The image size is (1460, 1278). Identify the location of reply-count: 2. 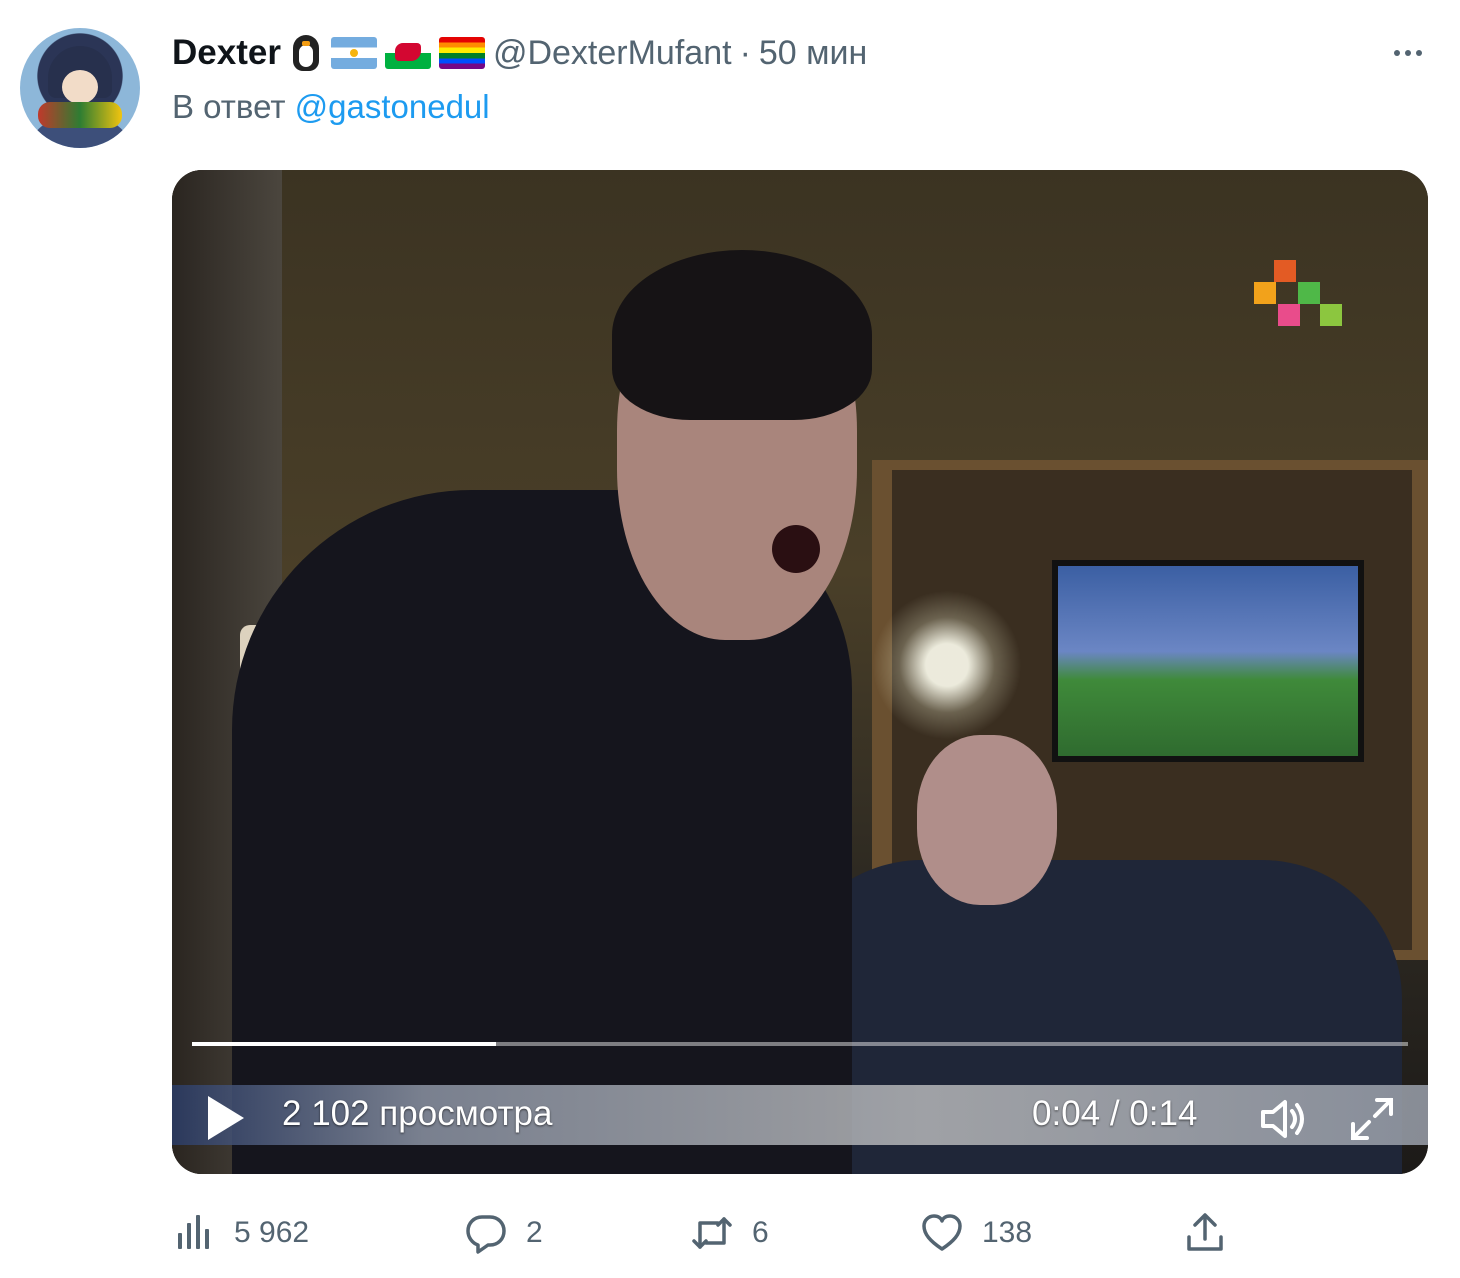
(534, 1232).